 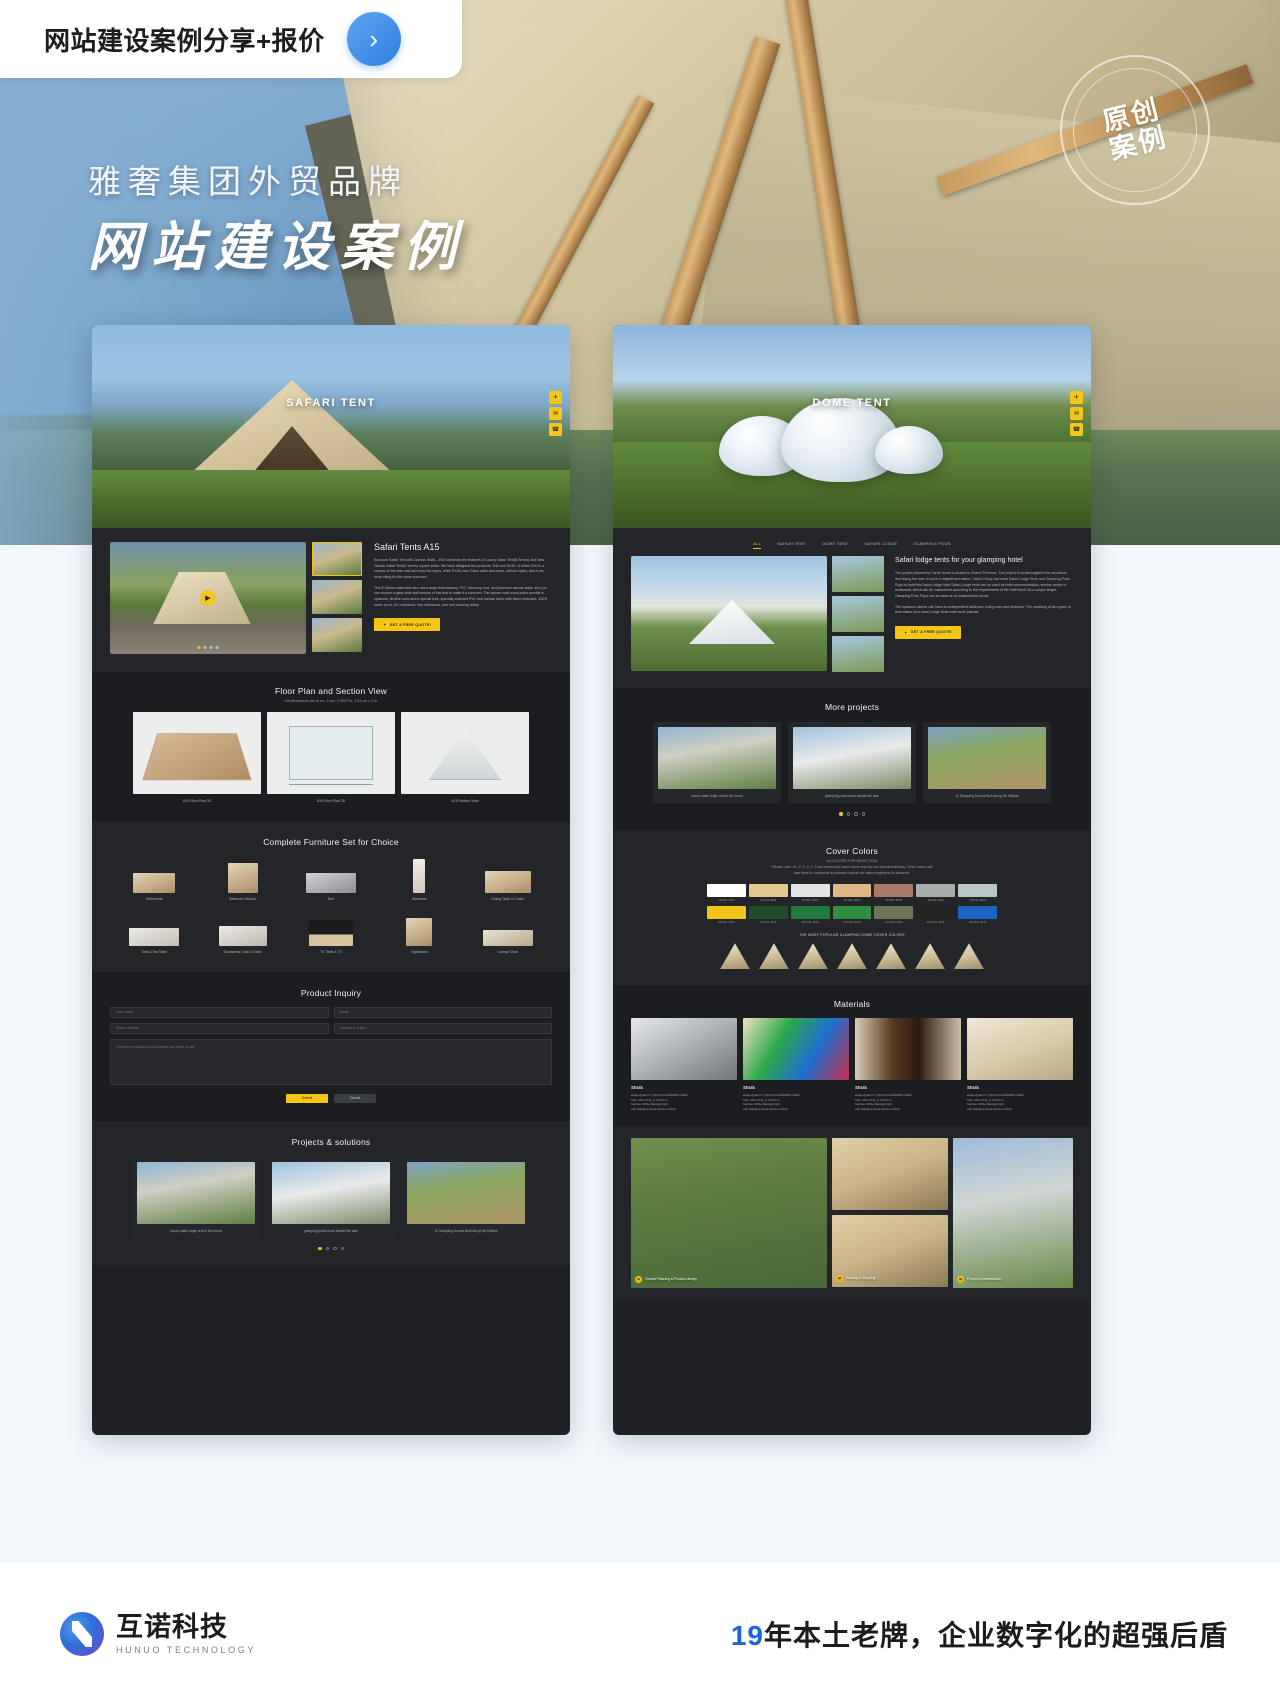 I want to click on get-free-quote-button: GET A FREE QUOTE!, so click(x=407, y=625).